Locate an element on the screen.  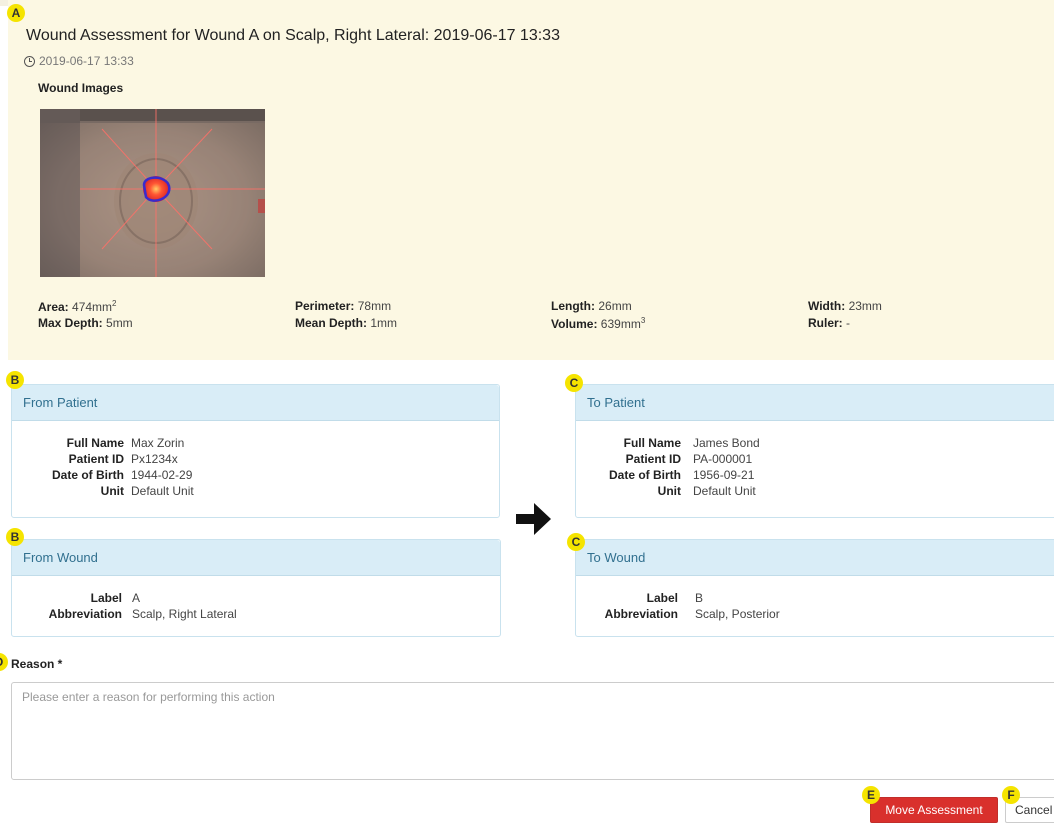
wound-image is located at coordinates (152, 193).